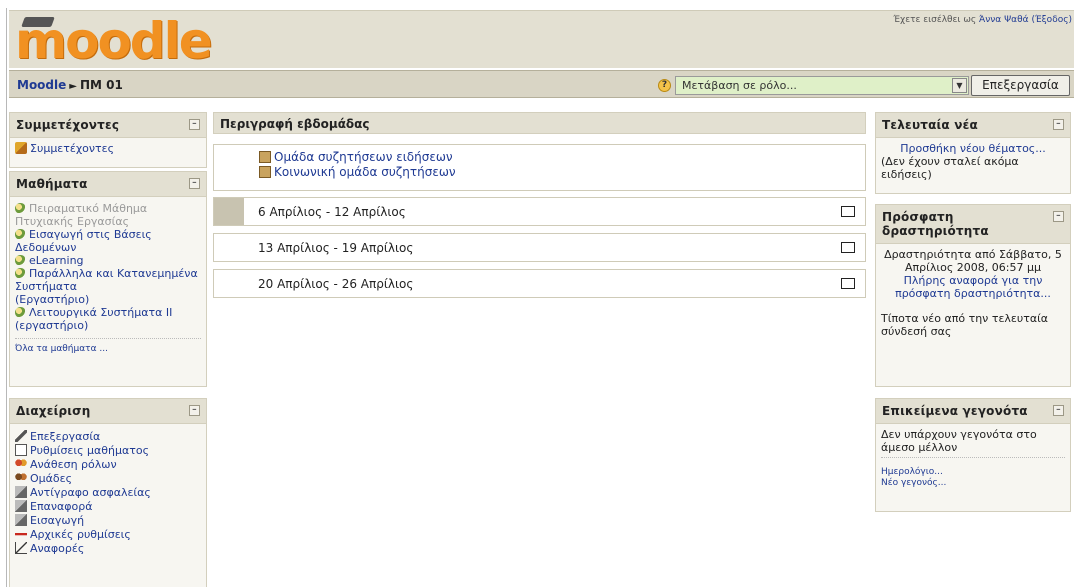 The width and height of the screenshot is (1076, 587). I want to click on login-prefix: Έχετε εισέλθει ως, so click(935, 20).